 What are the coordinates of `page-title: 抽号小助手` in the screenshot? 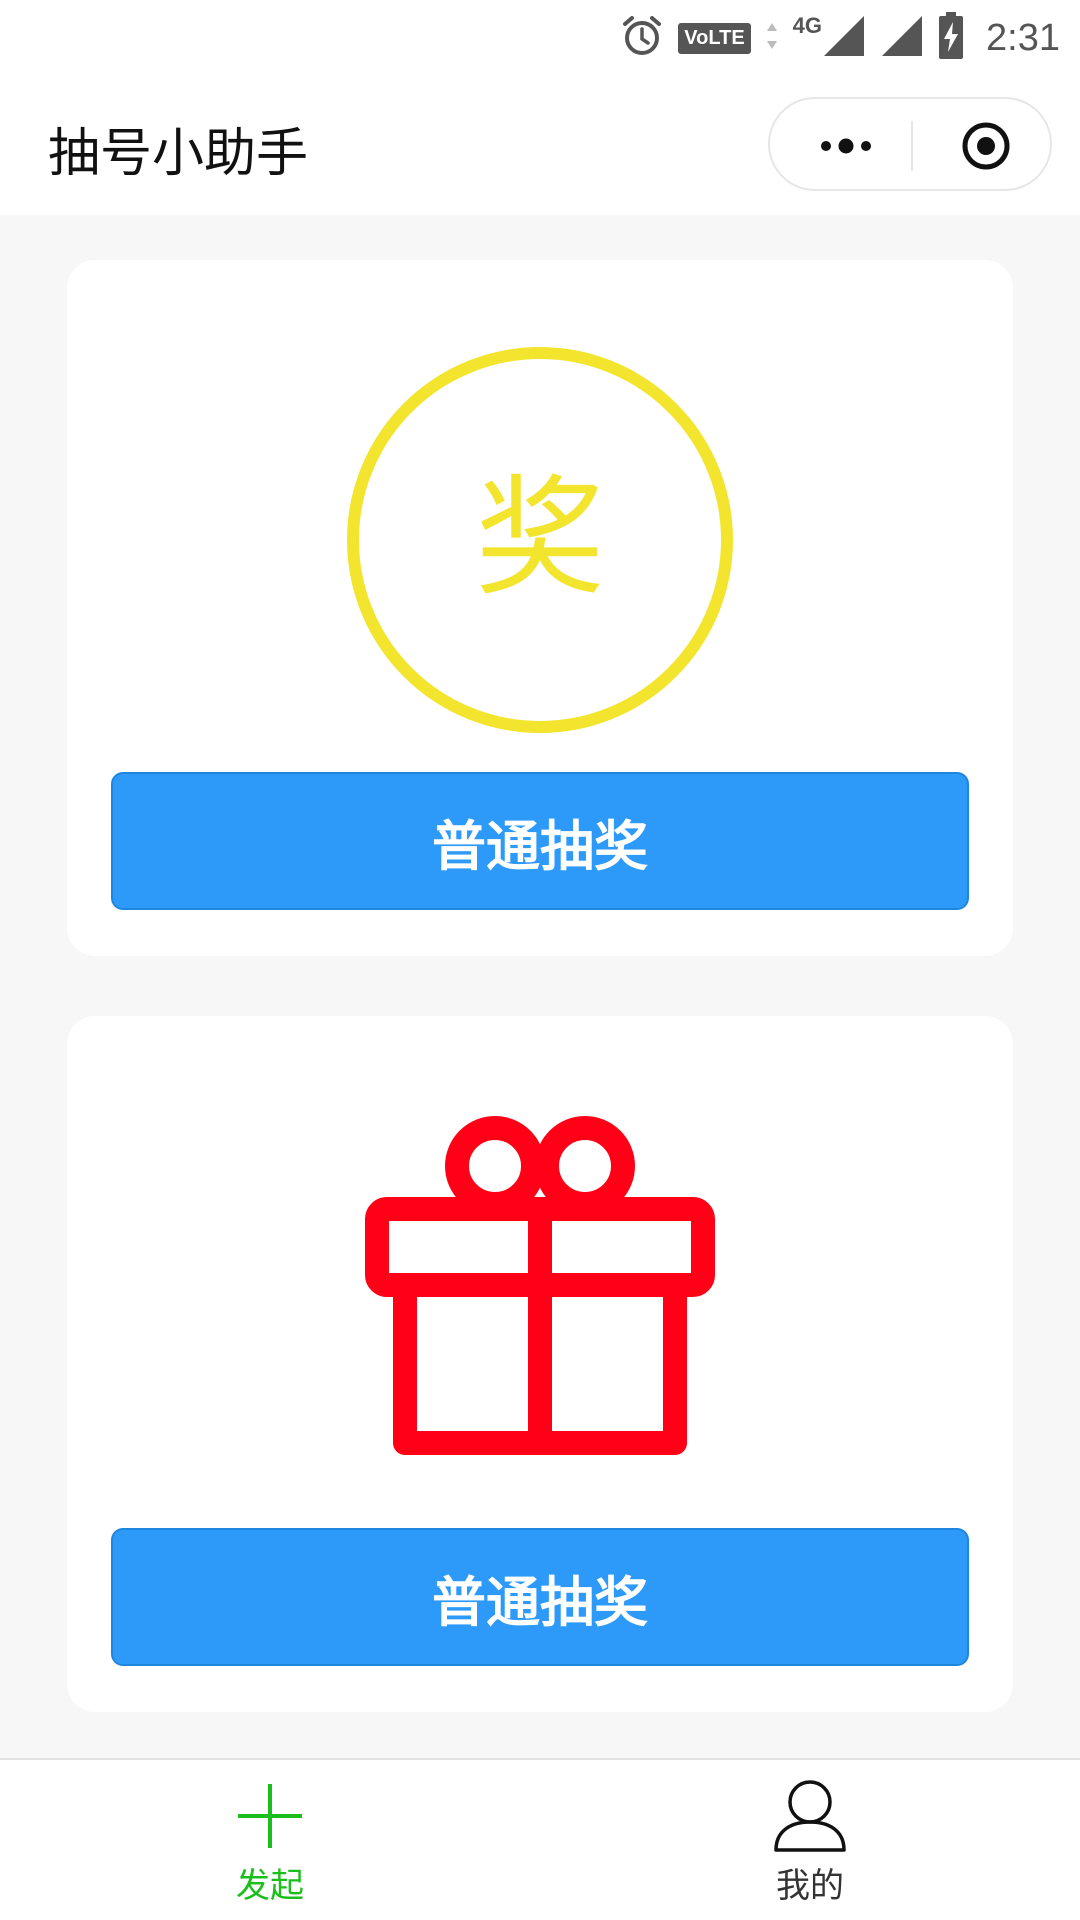 It's located at (178, 154).